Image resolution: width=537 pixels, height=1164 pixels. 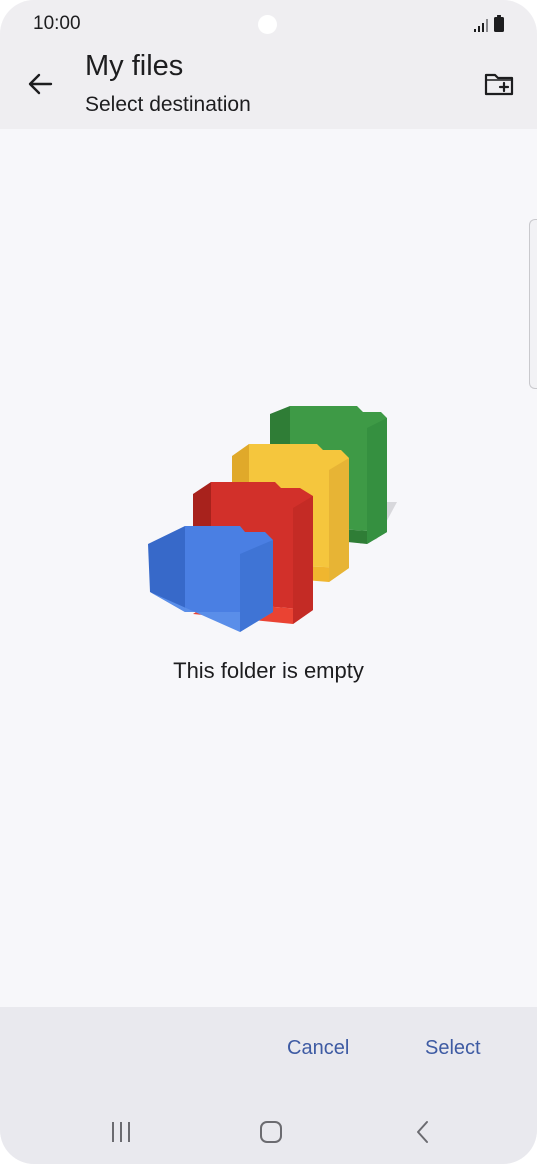 I want to click on home-button, so click(x=271, y=1134).